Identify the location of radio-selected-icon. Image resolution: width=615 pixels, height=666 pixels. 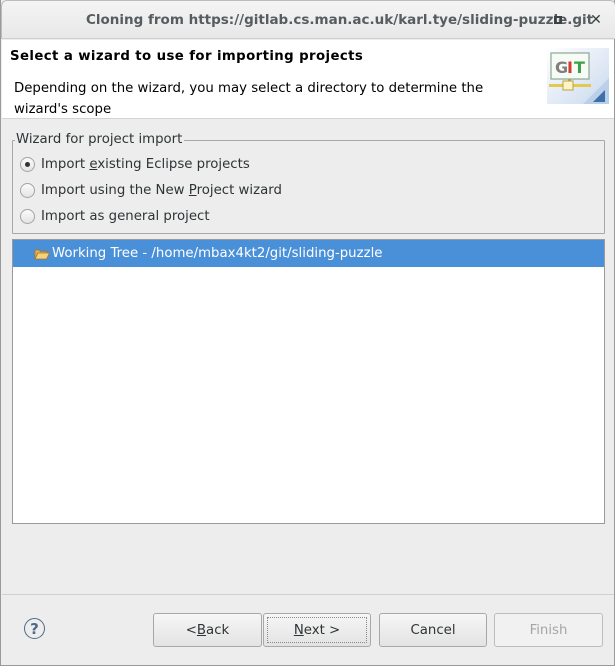
(27, 164).